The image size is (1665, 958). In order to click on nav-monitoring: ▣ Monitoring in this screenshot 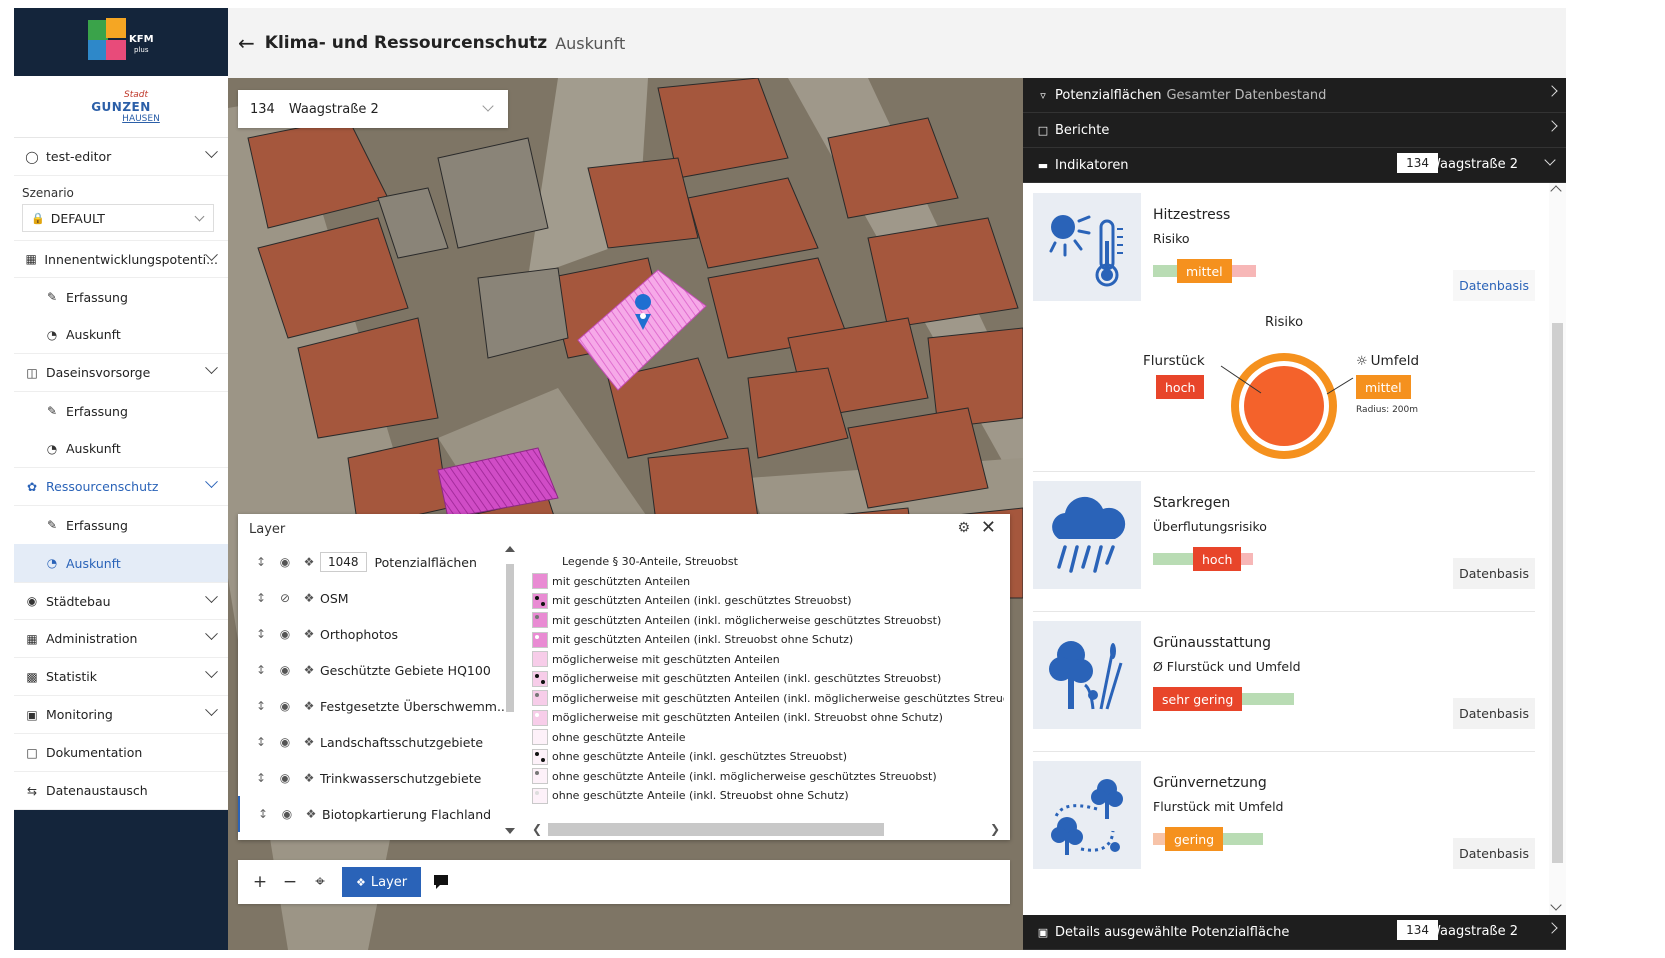, I will do `click(121, 715)`.